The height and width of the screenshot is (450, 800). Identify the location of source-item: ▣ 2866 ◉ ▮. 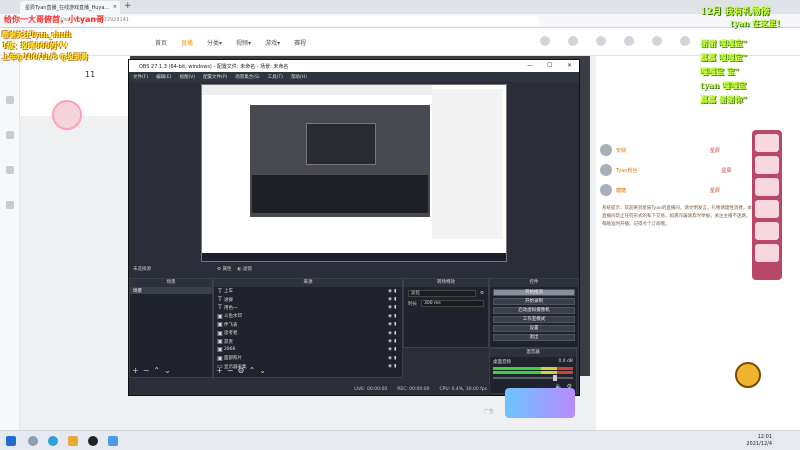
(308, 350).